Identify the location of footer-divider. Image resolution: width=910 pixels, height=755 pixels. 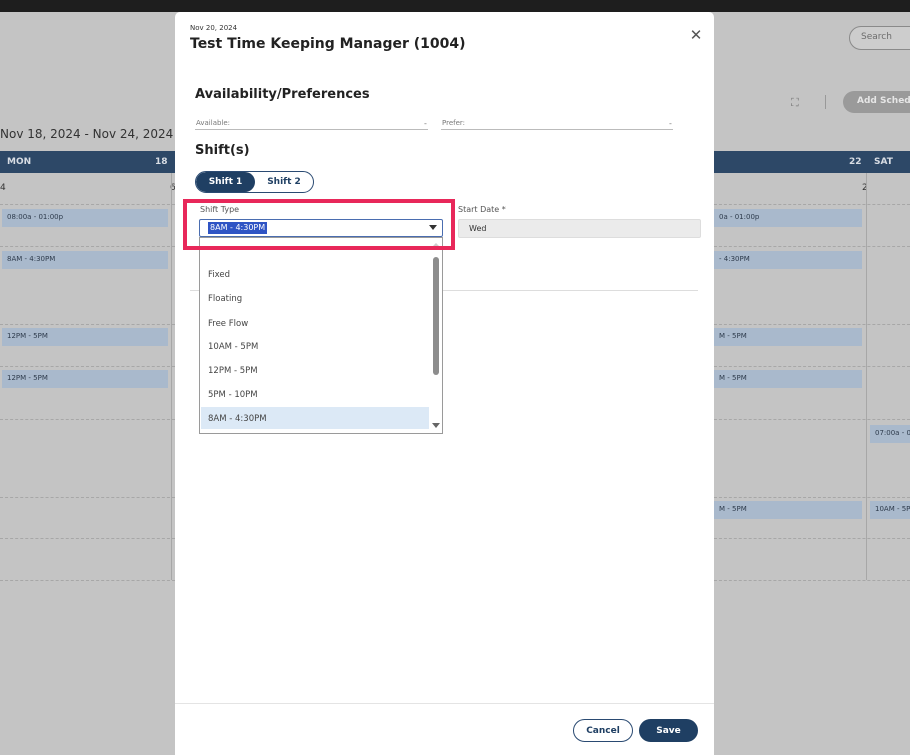
(444, 703).